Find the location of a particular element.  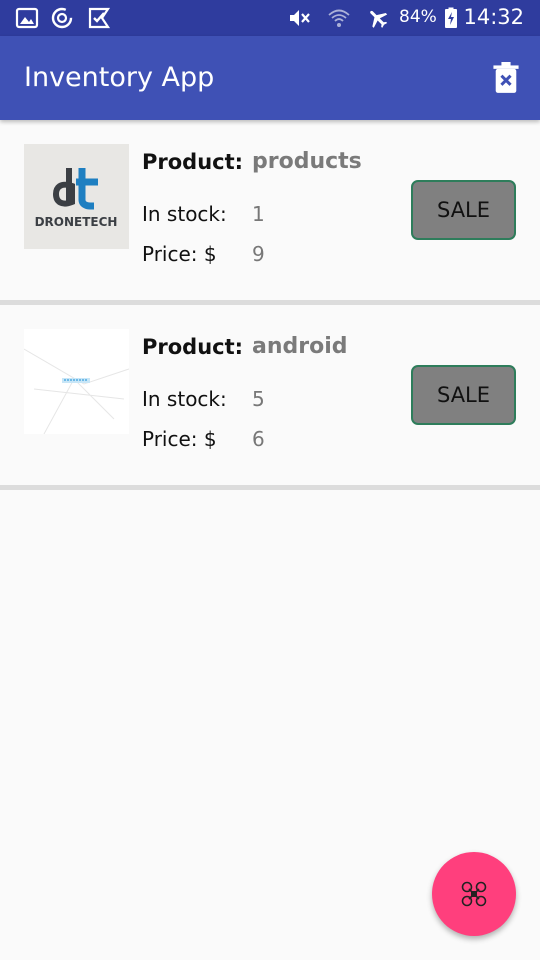

mute-icon is located at coordinates (300, 18).